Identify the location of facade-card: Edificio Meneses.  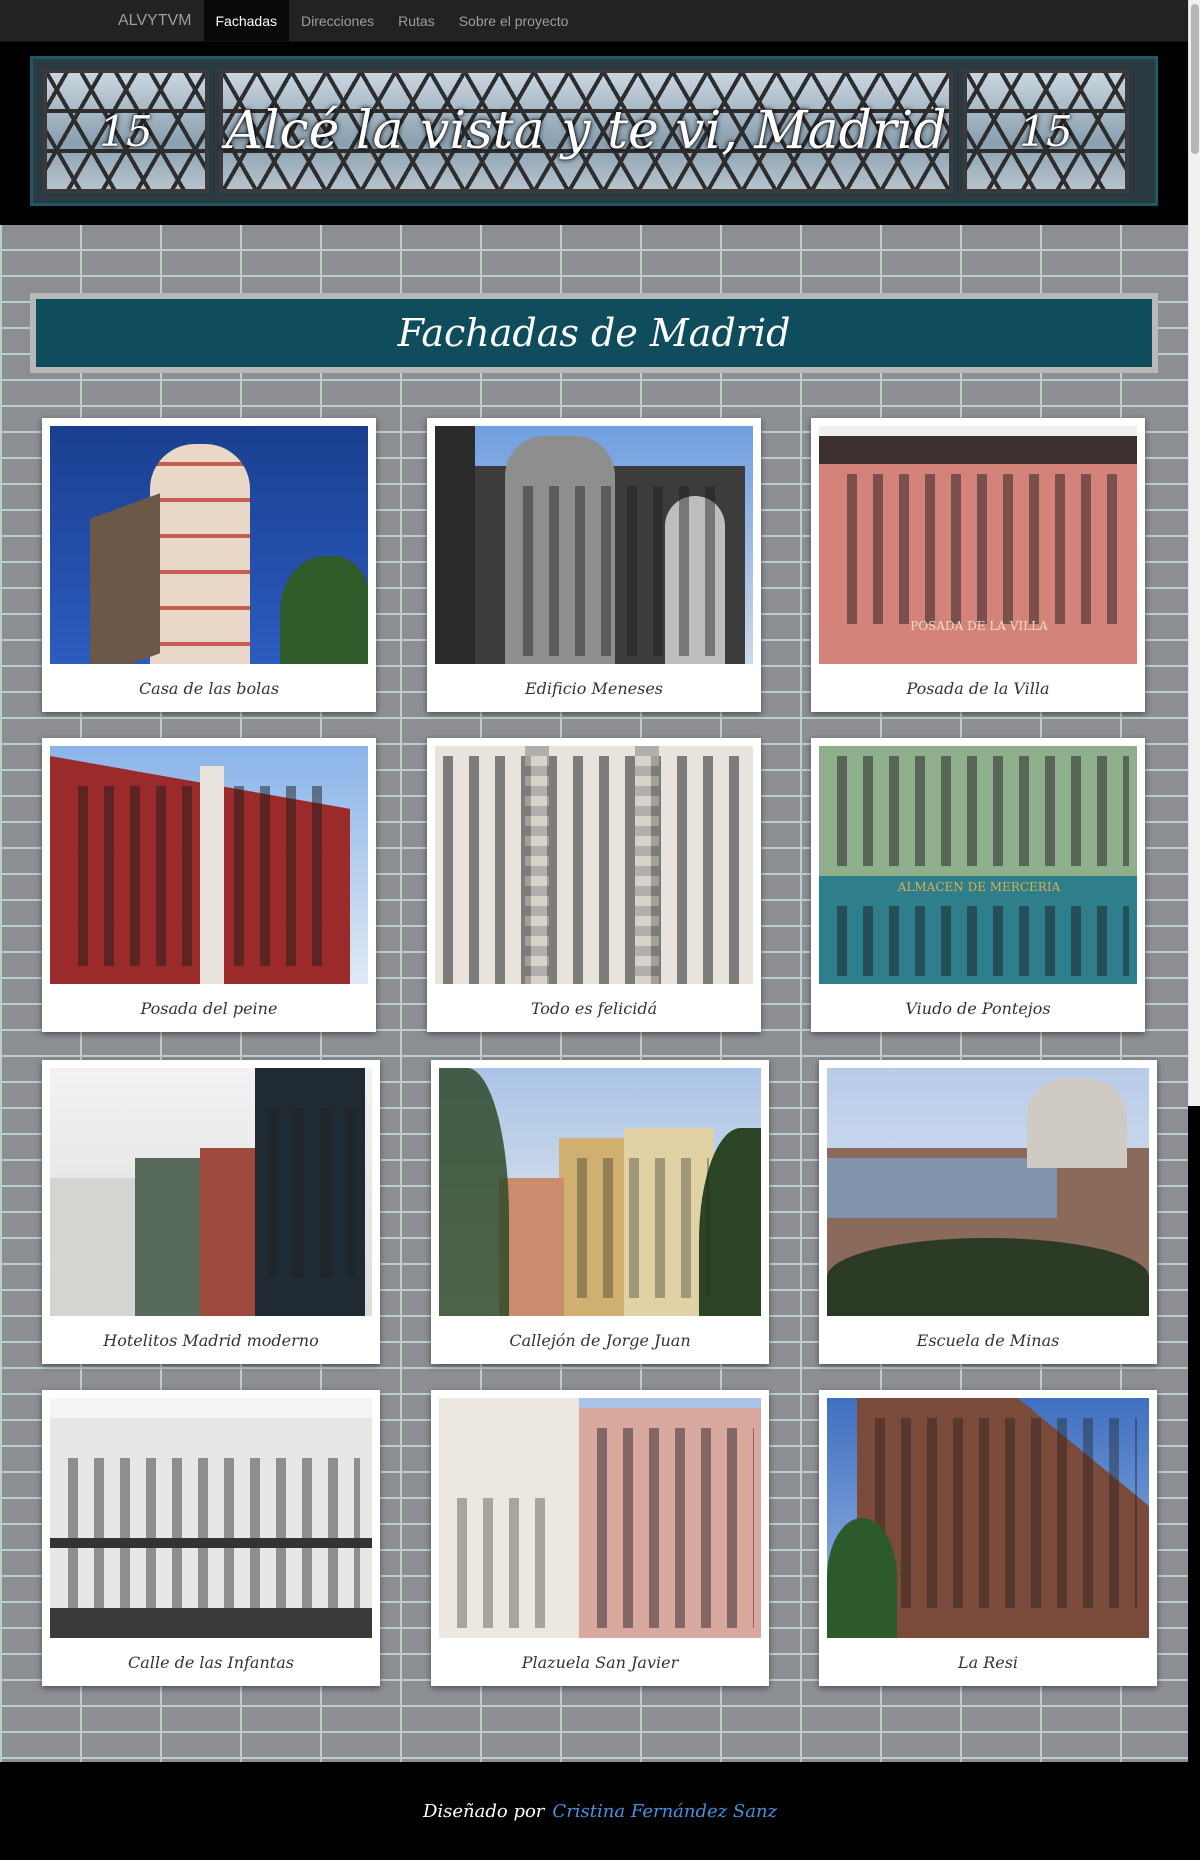
(594, 565).